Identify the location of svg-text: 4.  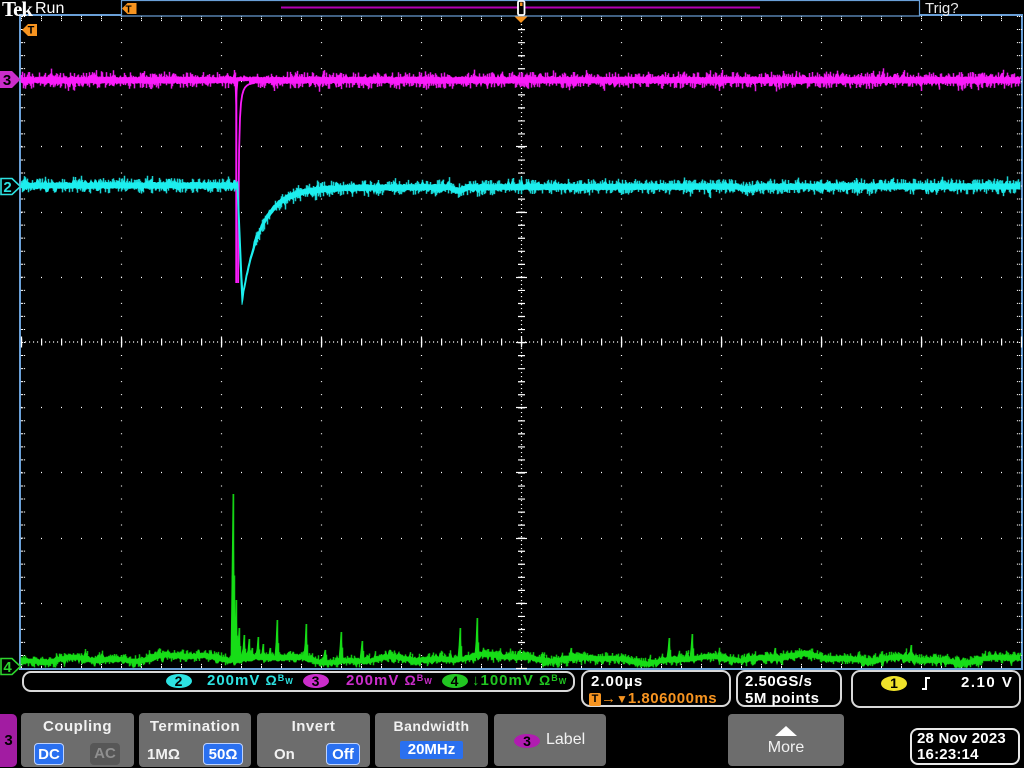
(7, 667).